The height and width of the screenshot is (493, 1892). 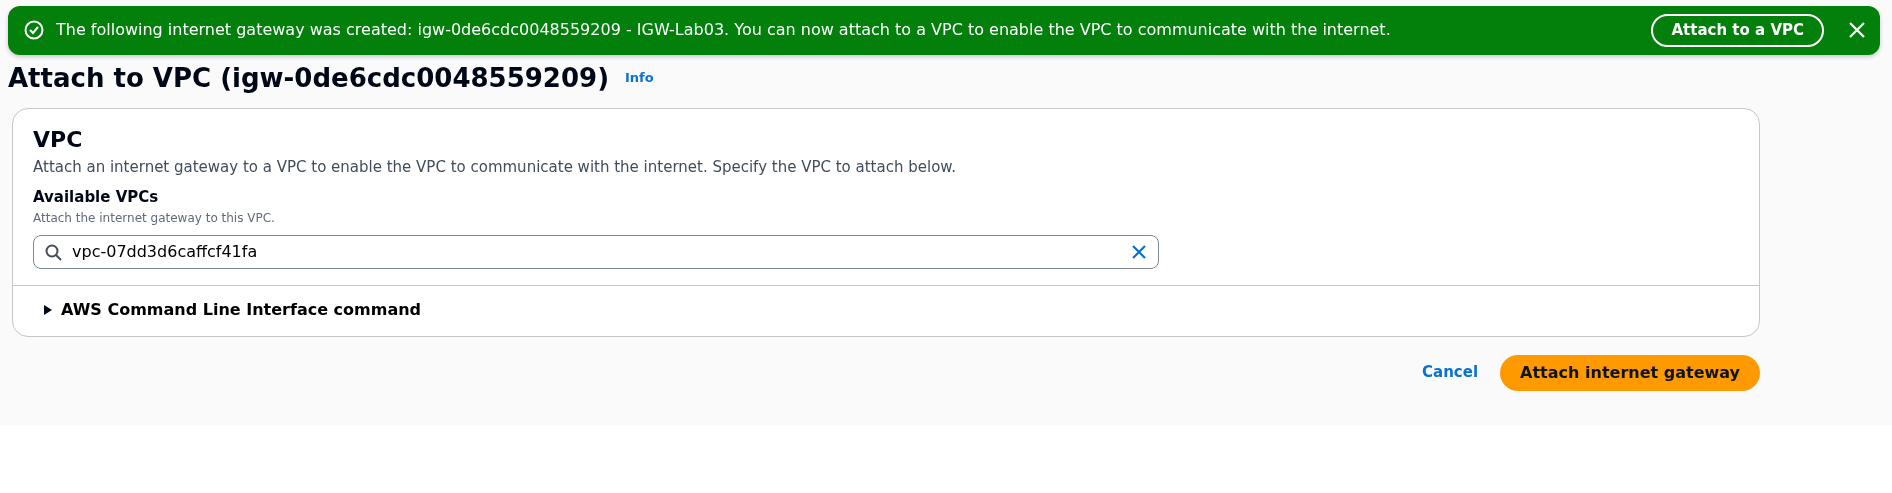 What do you see at coordinates (154, 218) in the screenshot?
I see `field-hint: Attach the internet gateway to this VPC.` at bounding box center [154, 218].